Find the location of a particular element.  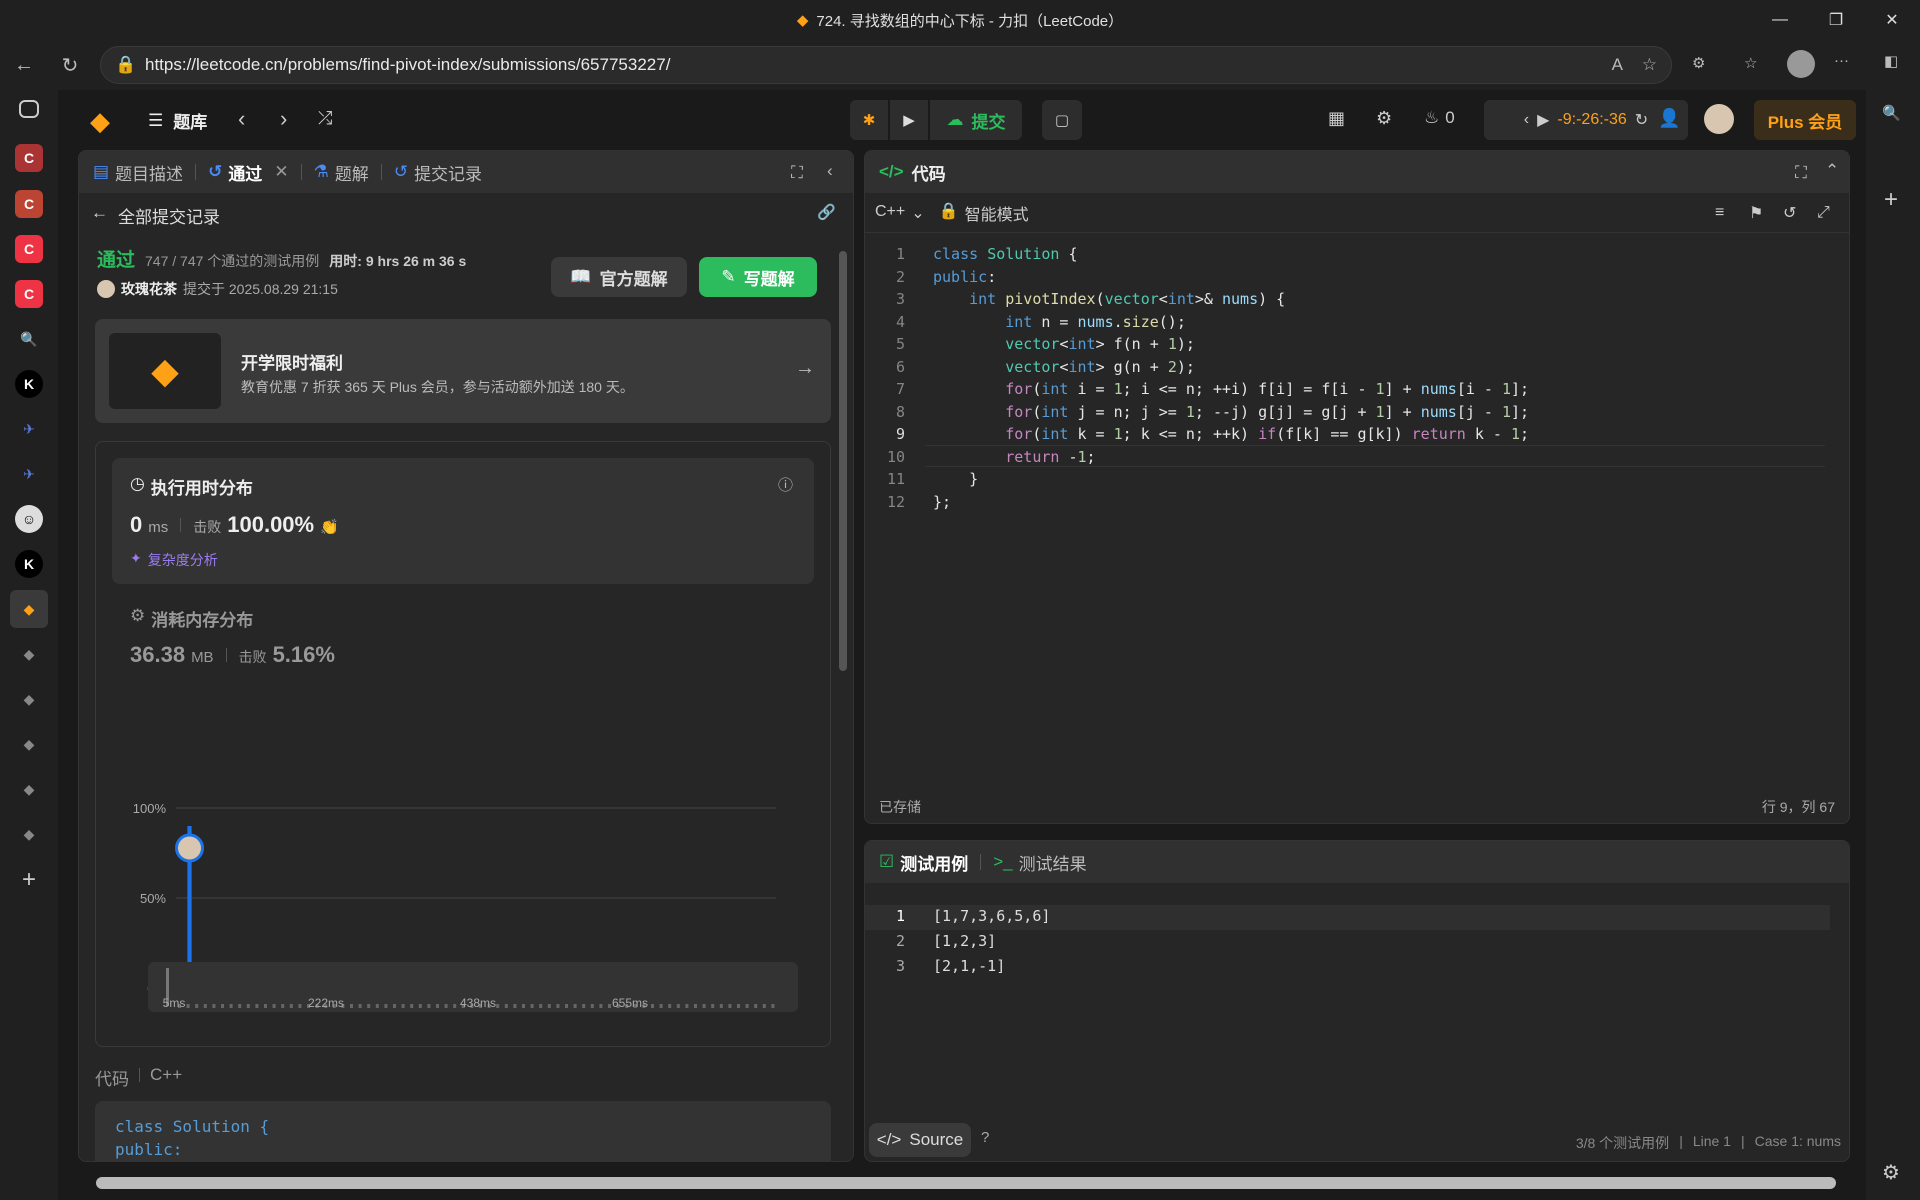

play-icon: ▶ is located at coordinates (1543, 120).